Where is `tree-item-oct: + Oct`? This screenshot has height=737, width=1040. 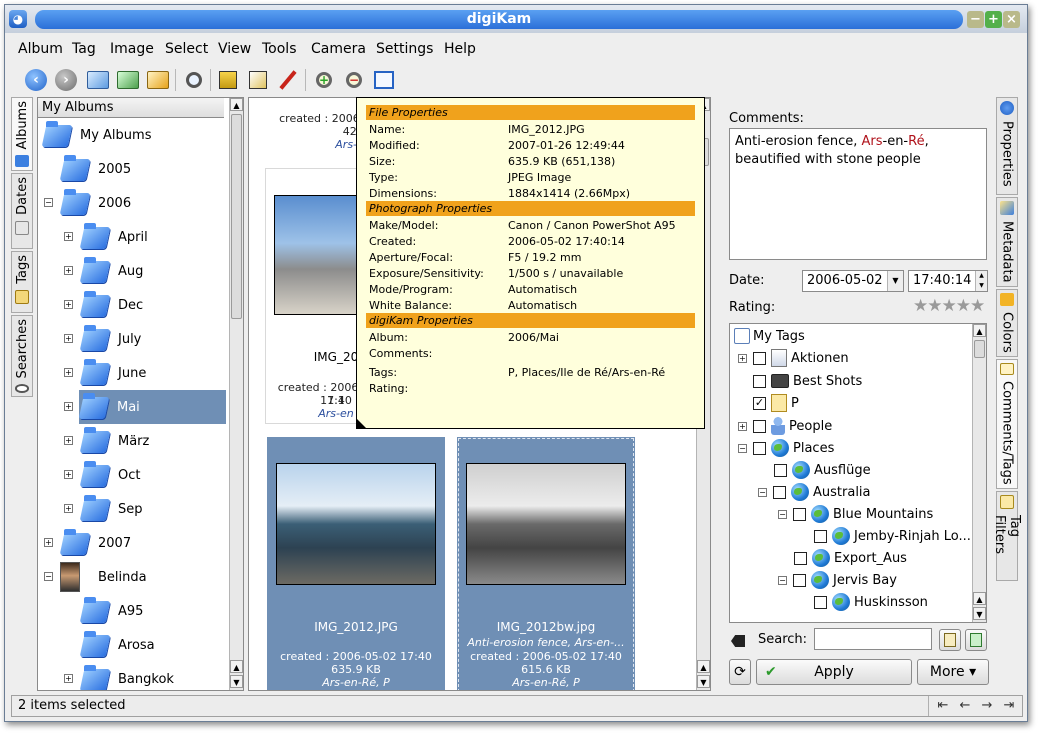 tree-item-oct: + Oct is located at coordinates (142, 475).